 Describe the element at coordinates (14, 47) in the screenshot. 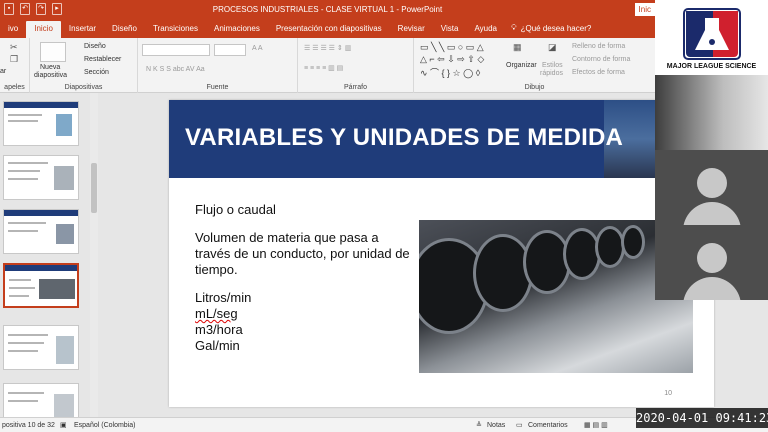

I see `cut-icon: ✂` at that location.